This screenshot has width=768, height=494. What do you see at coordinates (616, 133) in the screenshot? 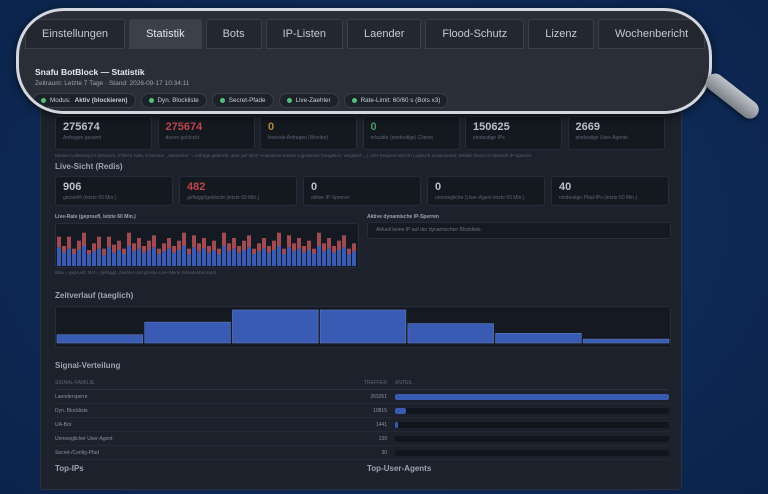
I see `summary-card: 2669 eindeutige User-Agents` at bounding box center [616, 133].